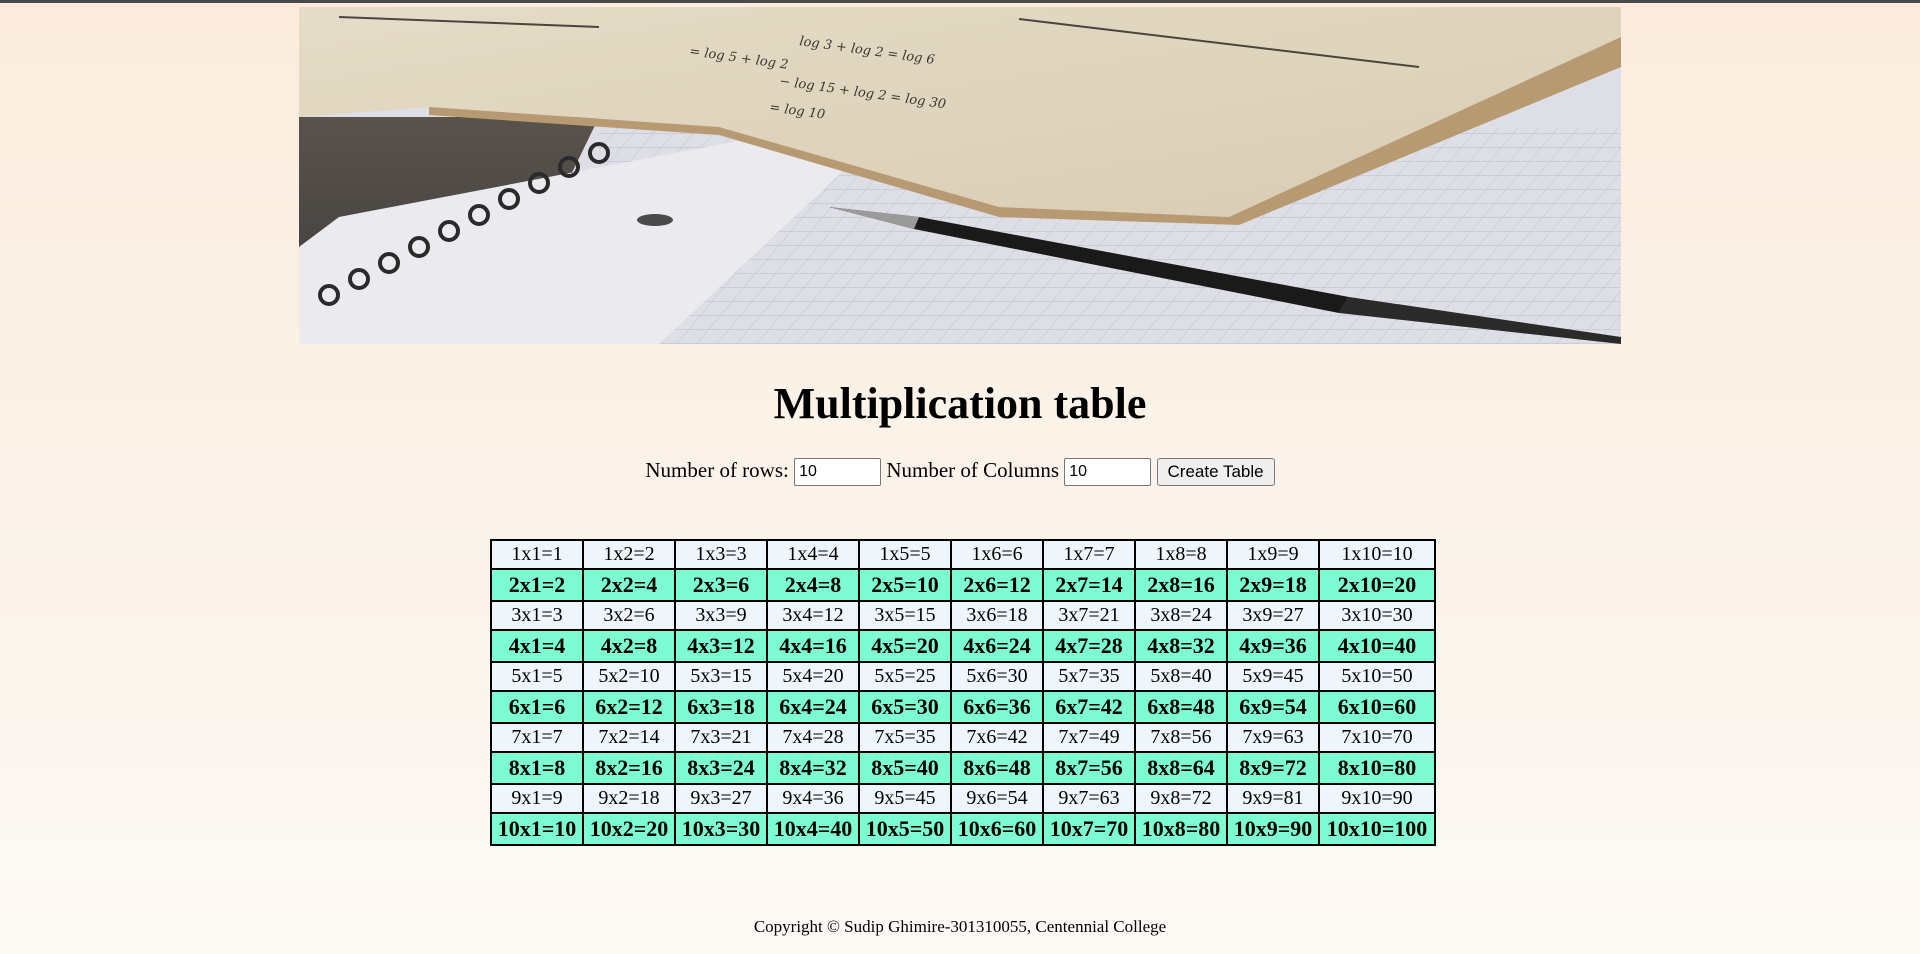 The height and width of the screenshot is (954, 1920). Describe the element at coordinates (1273, 707) in the screenshot. I see `table-cell: 6x9=54` at that location.